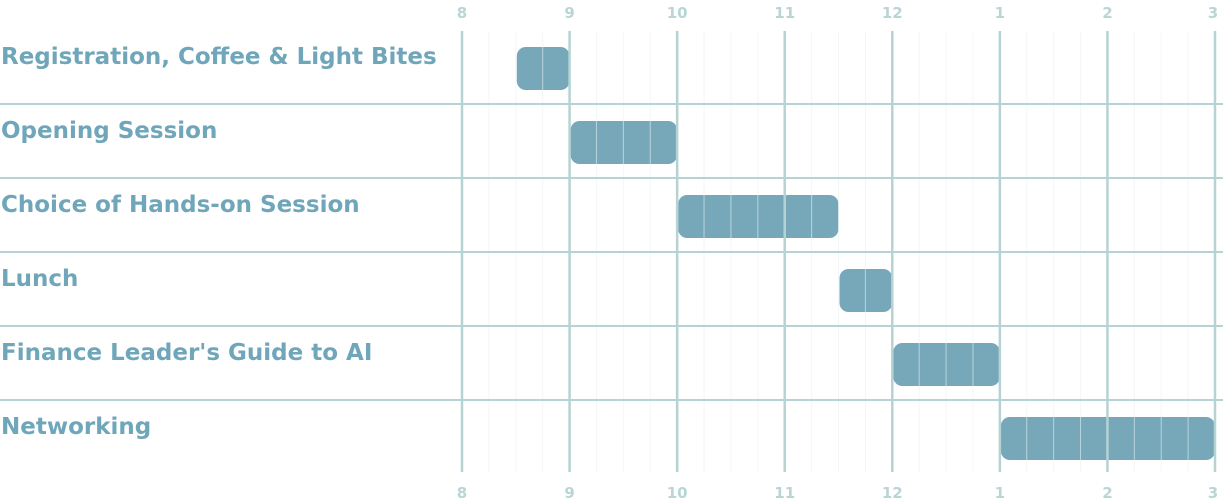 The image size is (1223, 503). Describe the element at coordinates (677, 13) in the screenshot. I see `x-tick-label-top: 10` at that location.